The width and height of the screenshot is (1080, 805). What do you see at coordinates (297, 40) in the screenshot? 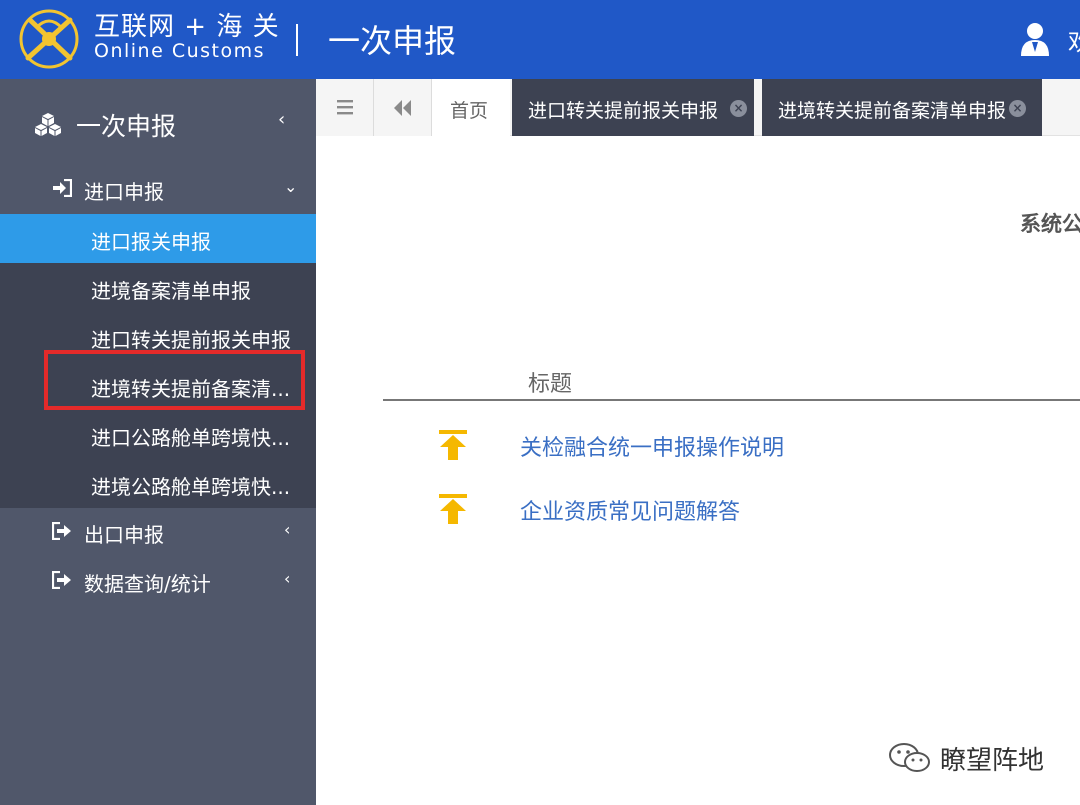
I see `header-divider` at bounding box center [297, 40].